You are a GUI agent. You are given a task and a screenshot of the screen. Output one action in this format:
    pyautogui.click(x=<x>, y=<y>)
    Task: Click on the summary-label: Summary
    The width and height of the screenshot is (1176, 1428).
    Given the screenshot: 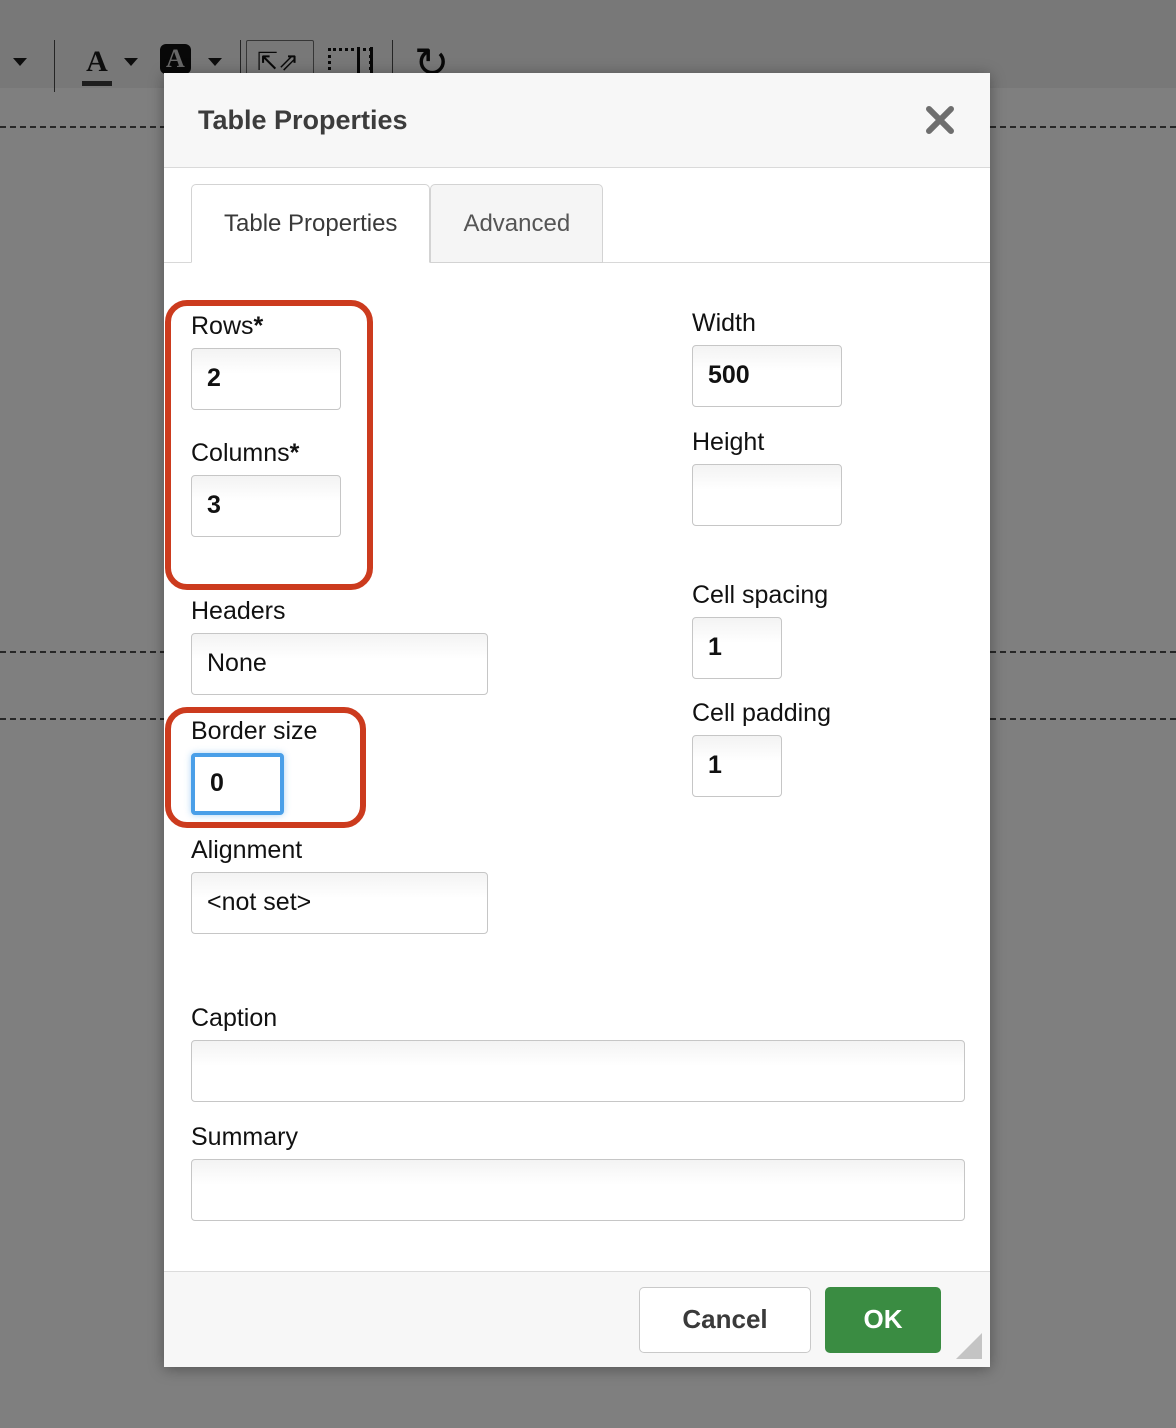 What is the action you would take?
    pyautogui.click(x=244, y=1137)
    